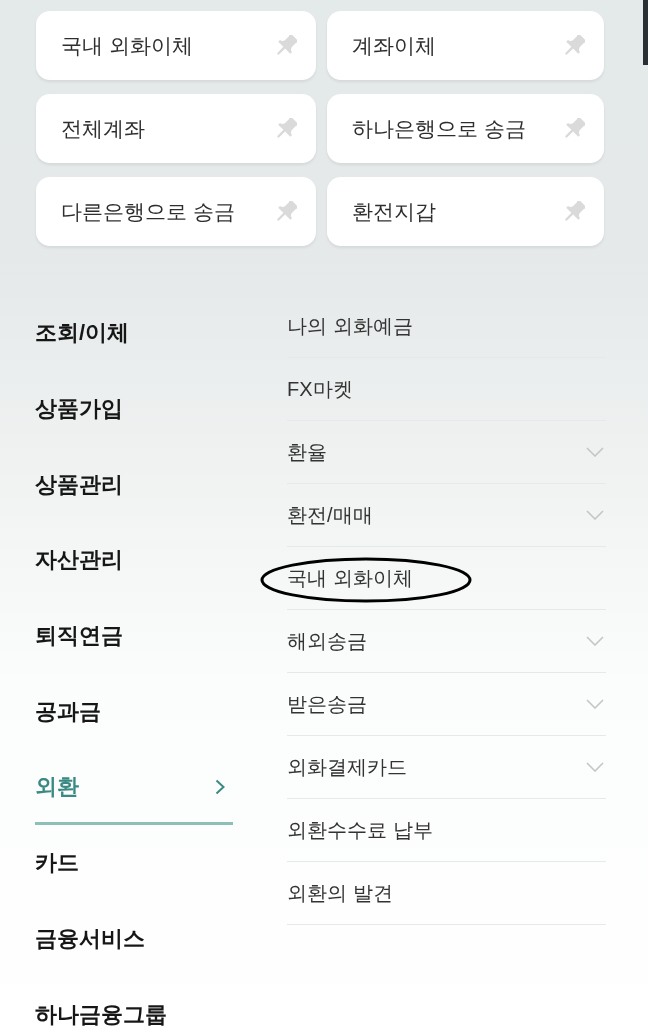 This screenshot has height=1032, width=648. Describe the element at coordinates (220, 786) in the screenshot. I see `chevron-right-icon` at that location.